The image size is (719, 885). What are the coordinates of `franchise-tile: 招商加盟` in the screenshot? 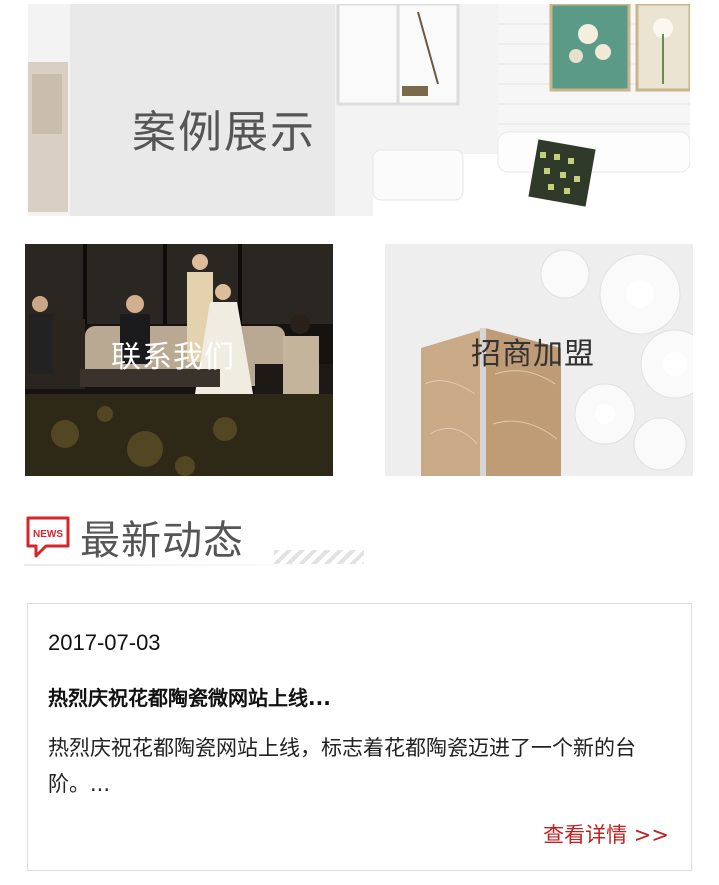 It's located at (539, 360).